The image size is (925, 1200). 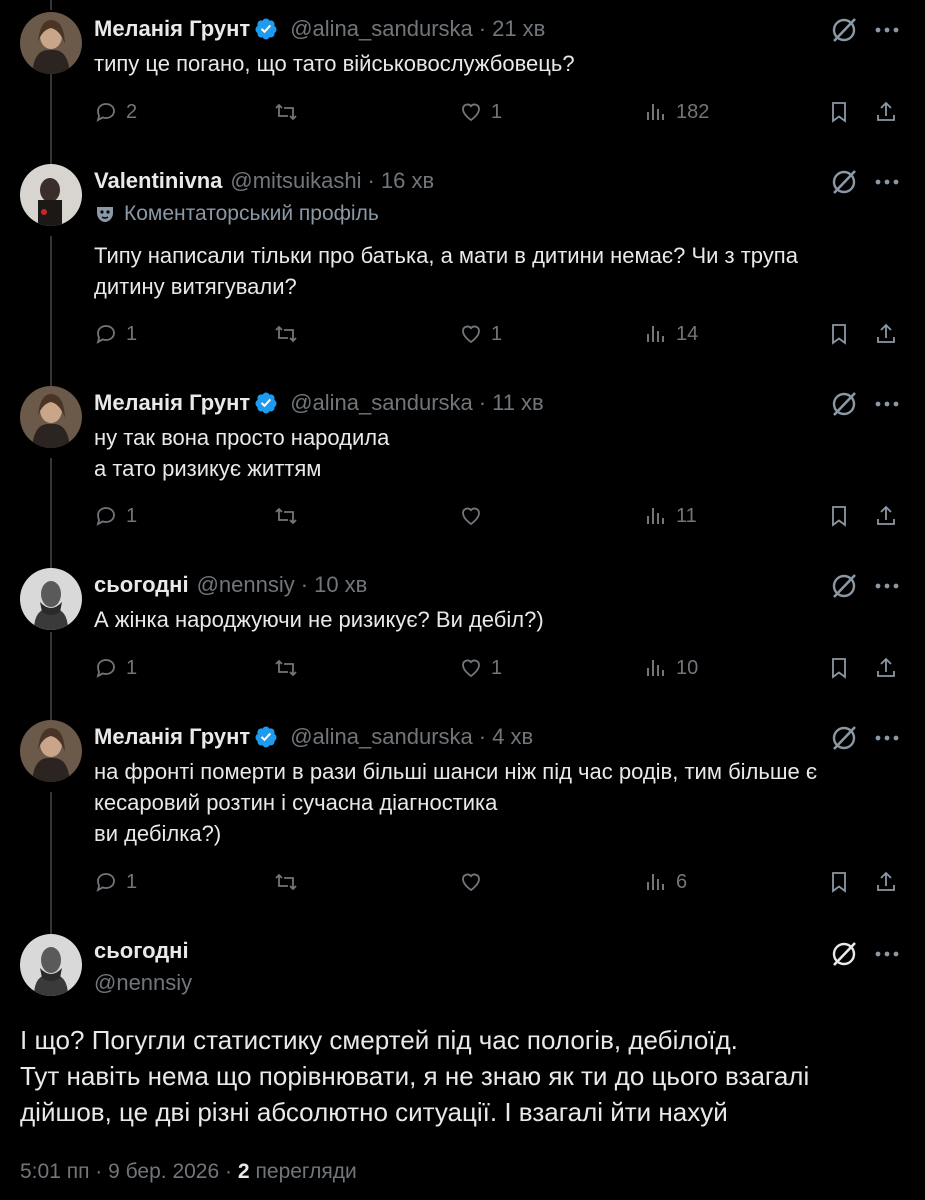 I want to click on tweet-header: сьогодні, so click(x=141, y=951).